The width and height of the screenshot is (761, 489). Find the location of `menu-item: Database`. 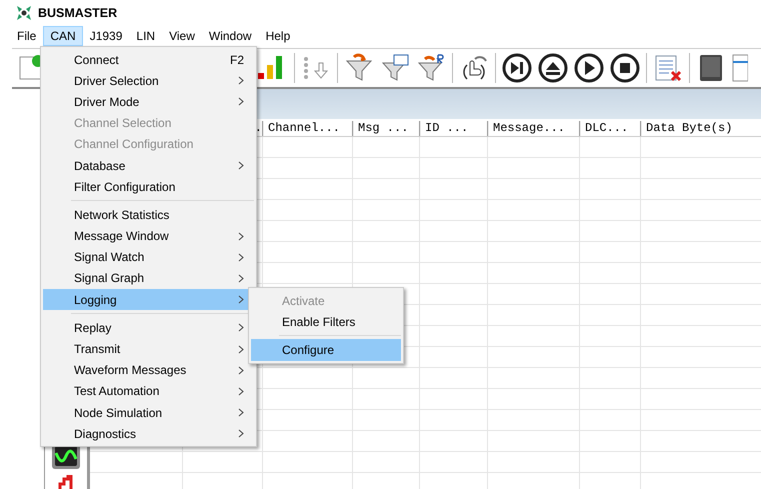

menu-item: Database is located at coordinates (148, 165).